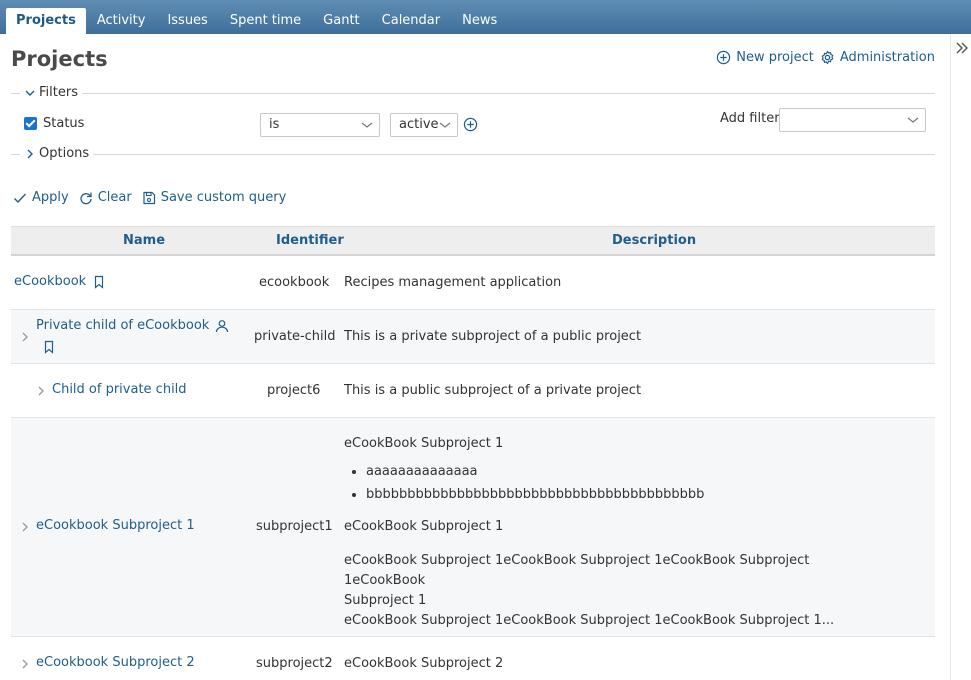 This screenshot has width=971, height=680. What do you see at coordinates (724, 57) in the screenshot?
I see `plus-circle-icon` at bounding box center [724, 57].